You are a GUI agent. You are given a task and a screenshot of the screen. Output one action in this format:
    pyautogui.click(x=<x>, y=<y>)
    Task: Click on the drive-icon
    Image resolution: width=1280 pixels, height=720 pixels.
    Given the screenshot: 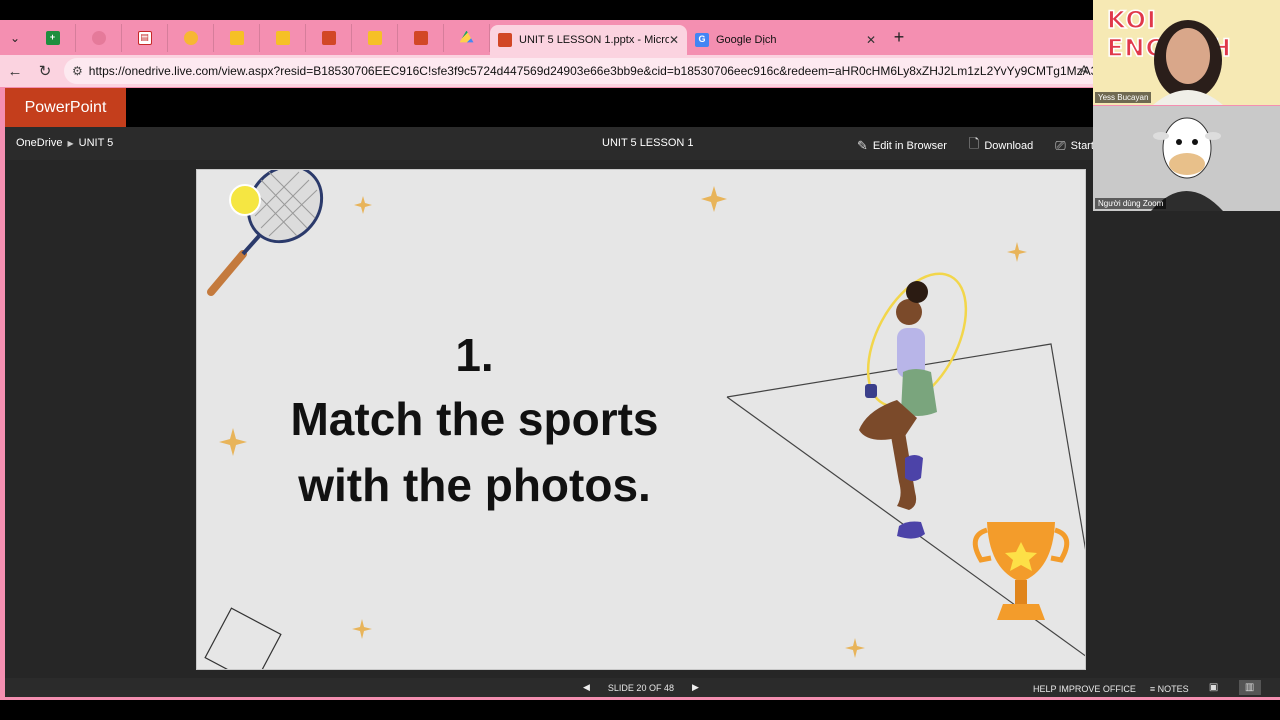 What is the action you would take?
    pyautogui.click(x=466, y=36)
    